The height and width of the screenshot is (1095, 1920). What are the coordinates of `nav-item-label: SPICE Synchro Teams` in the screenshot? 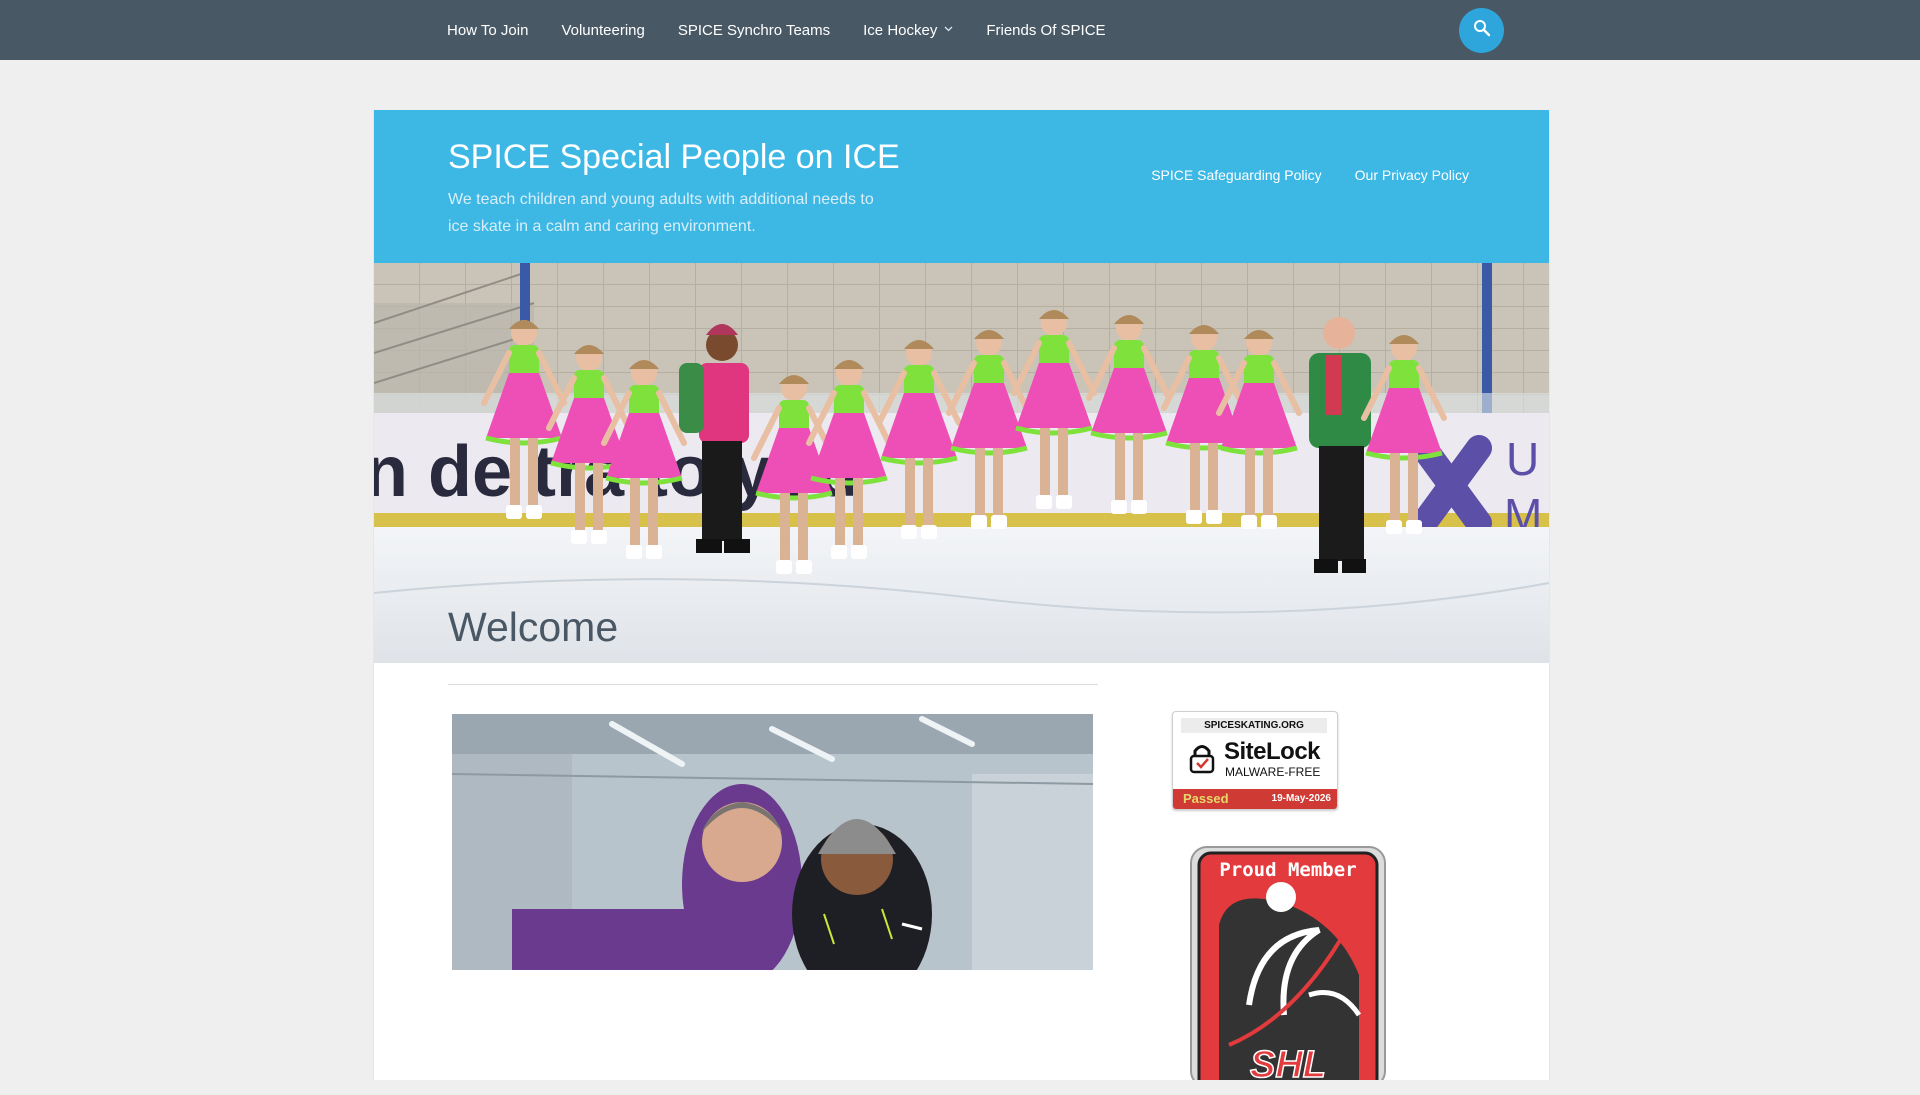 It's located at (754, 30).